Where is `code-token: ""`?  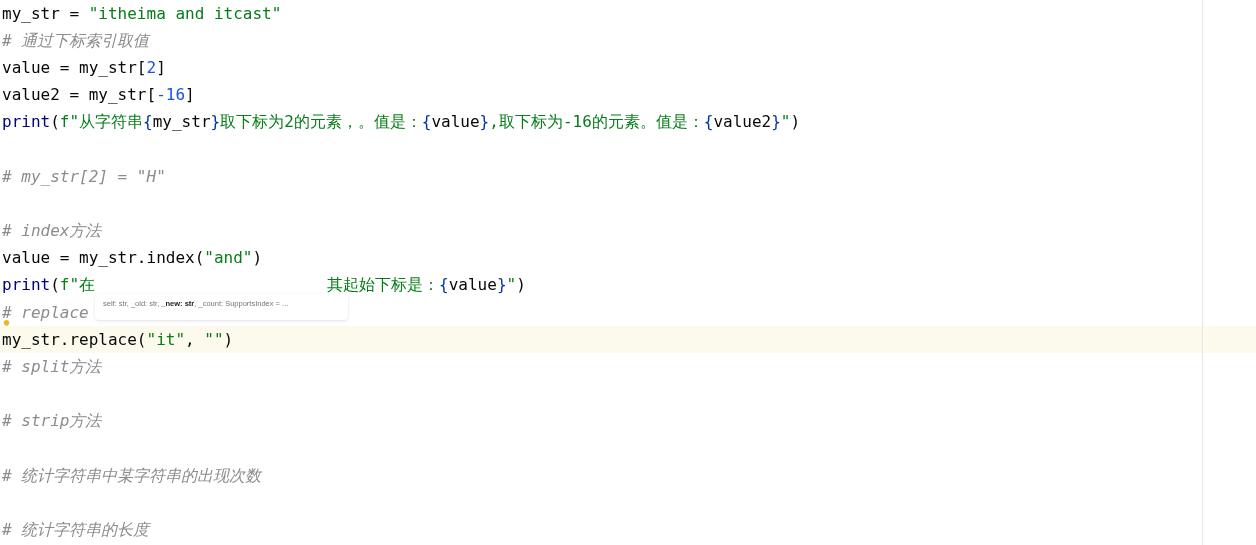 code-token: "" is located at coordinates (214, 339).